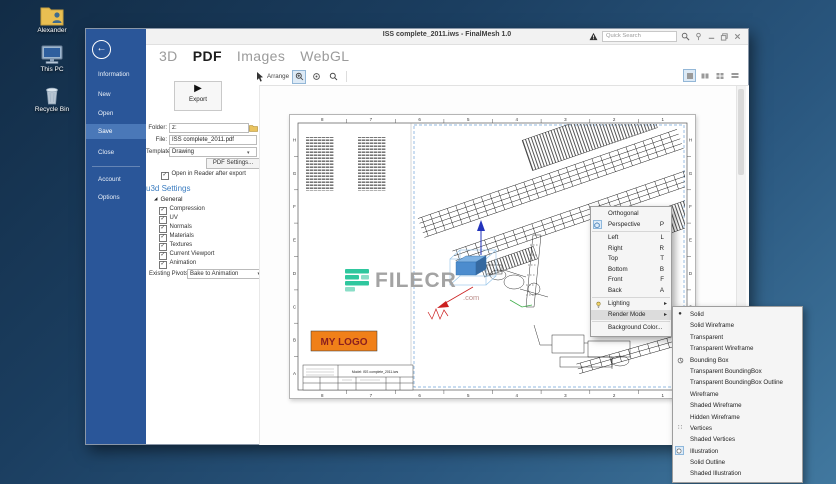 Image resolution: width=836 pixels, height=484 pixels. What do you see at coordinates (295, 273) in the screenshot?
I see `grid-label: D` at bounding box center [295, 273].